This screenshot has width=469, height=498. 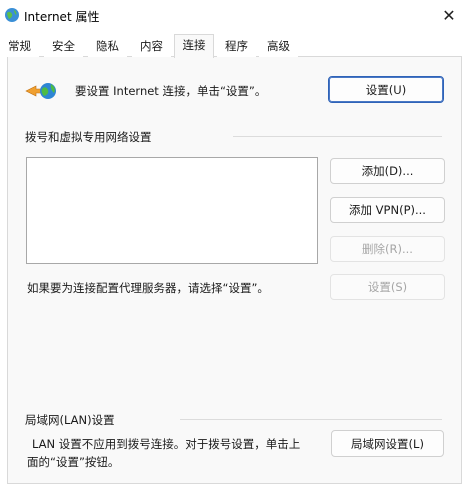 I want to click on dialup-group-label: 拨号和虚拟专用网络设置, so click(x=88, y=137).